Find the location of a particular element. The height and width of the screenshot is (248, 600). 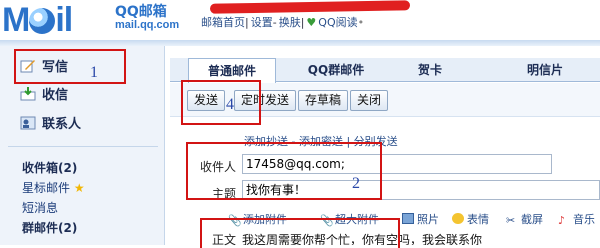

top-nav: 邮箱首页| 设置- 换肤| ♥ QQ阅读• is located at coordinates (283, 22).